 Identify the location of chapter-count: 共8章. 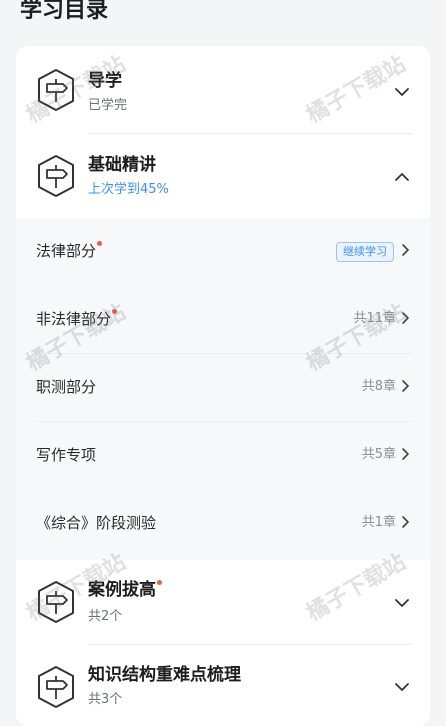
(378, 386).